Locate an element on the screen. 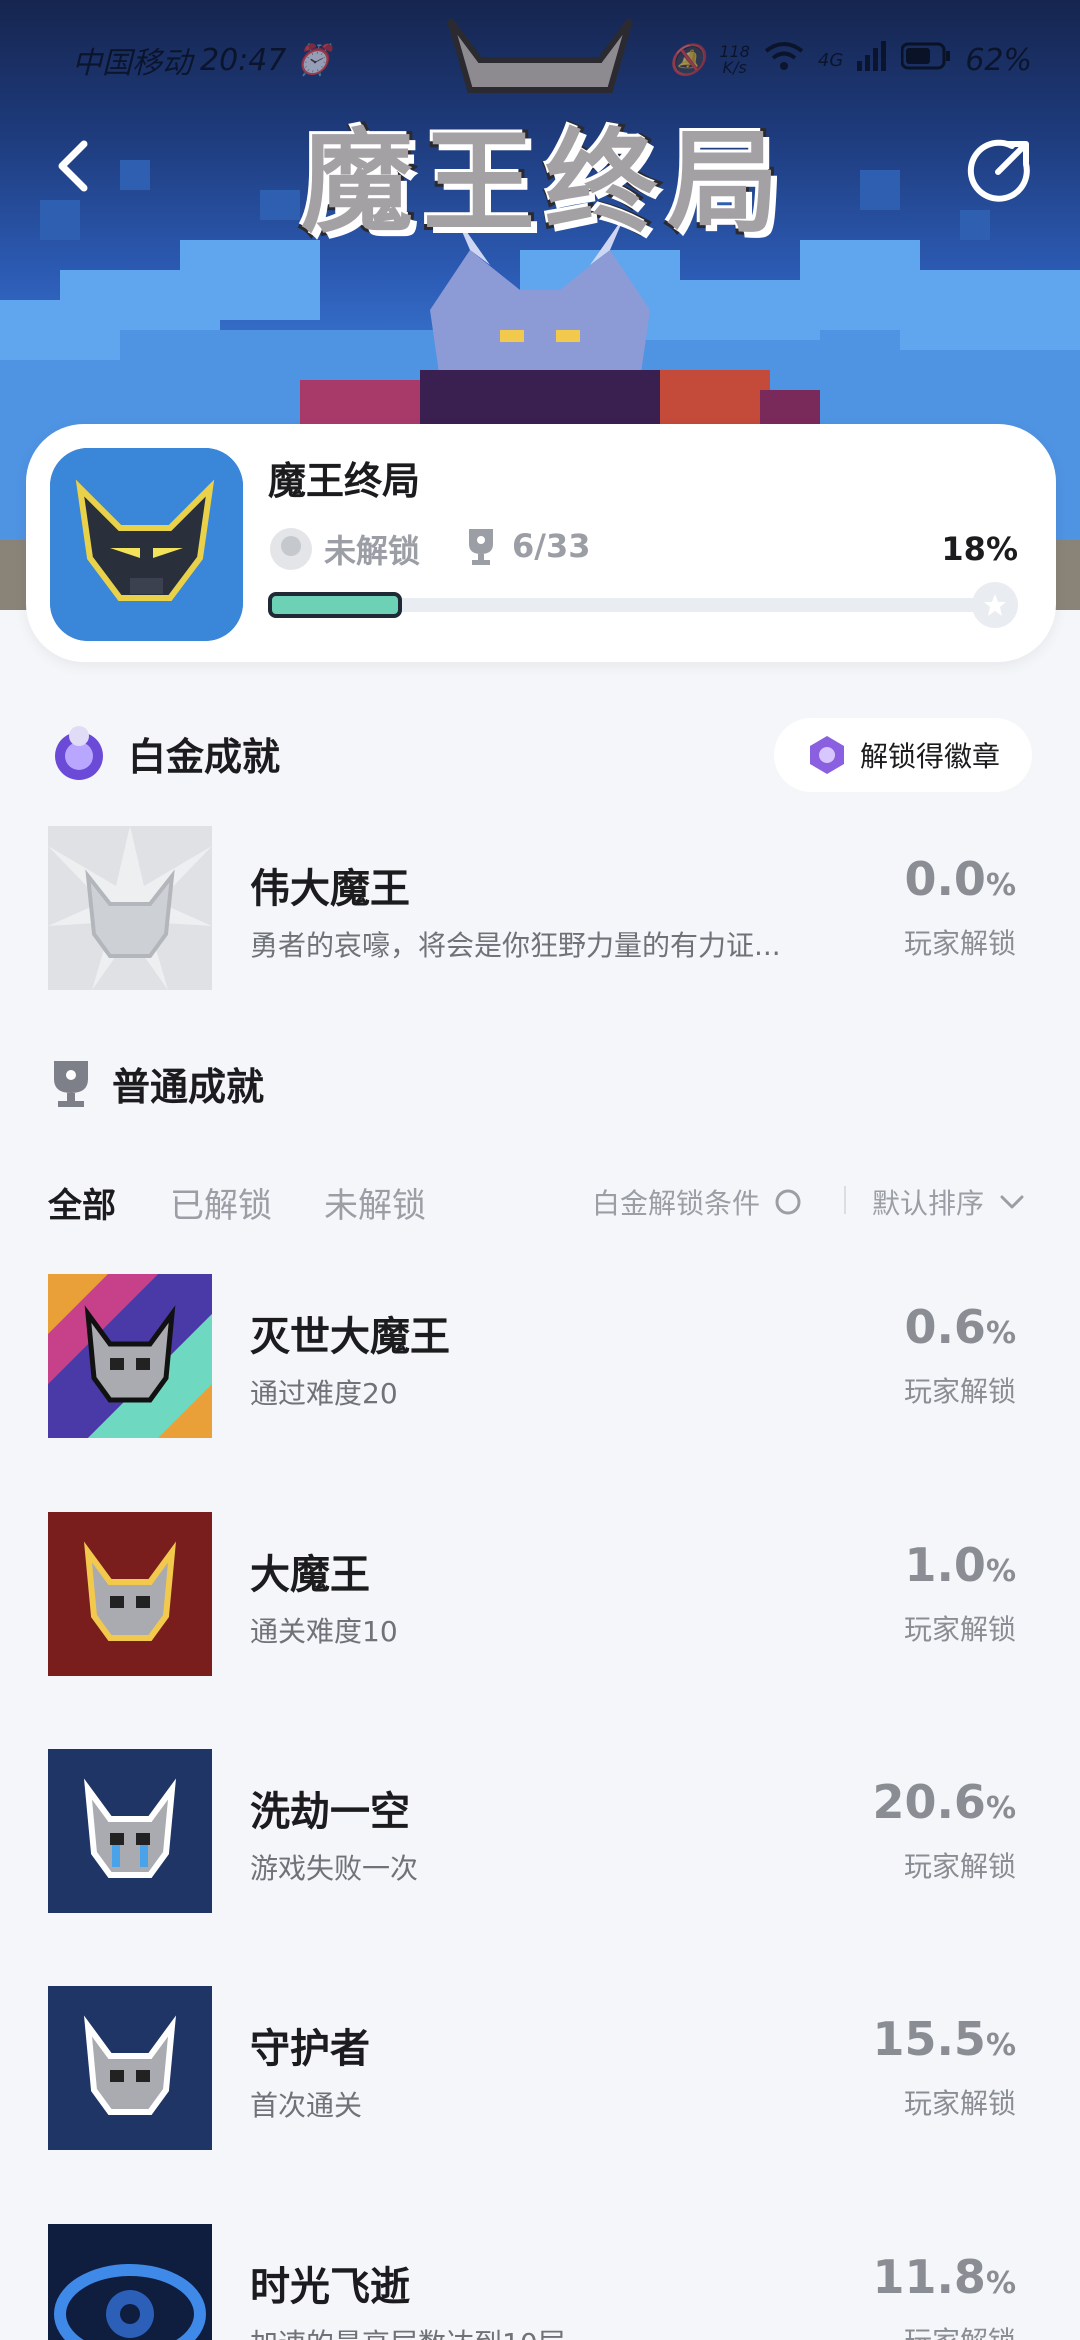 This screenshot has width=1080, height=2340. achievement-unlock-rate: 1.0% is located at coordinates (960, 1565).